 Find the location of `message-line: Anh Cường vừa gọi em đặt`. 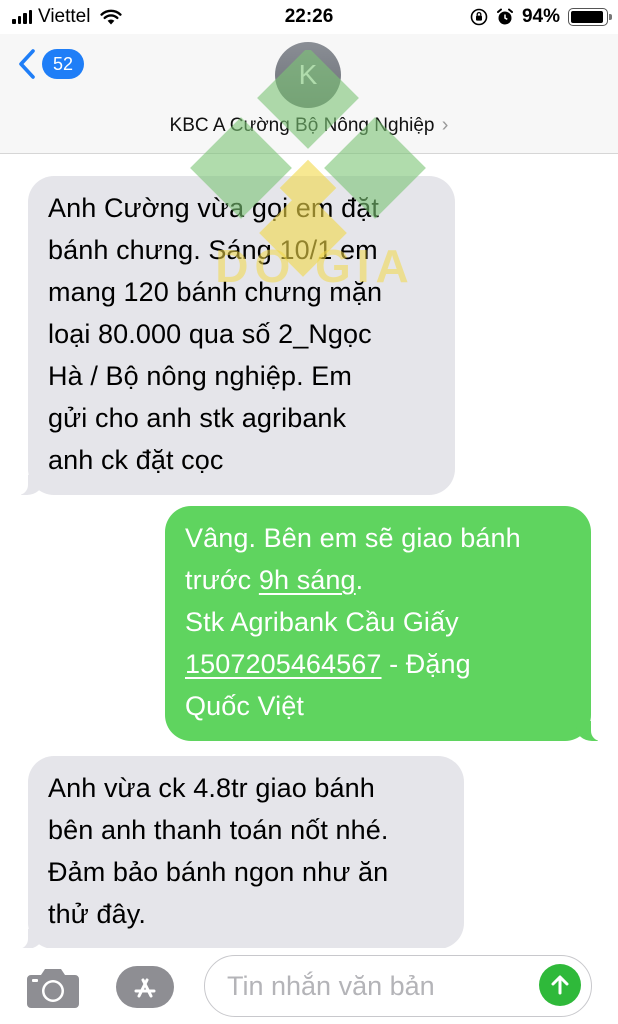

message-line: Anh Cường vừa gọi em đặt is located at coordinates (213, 208).